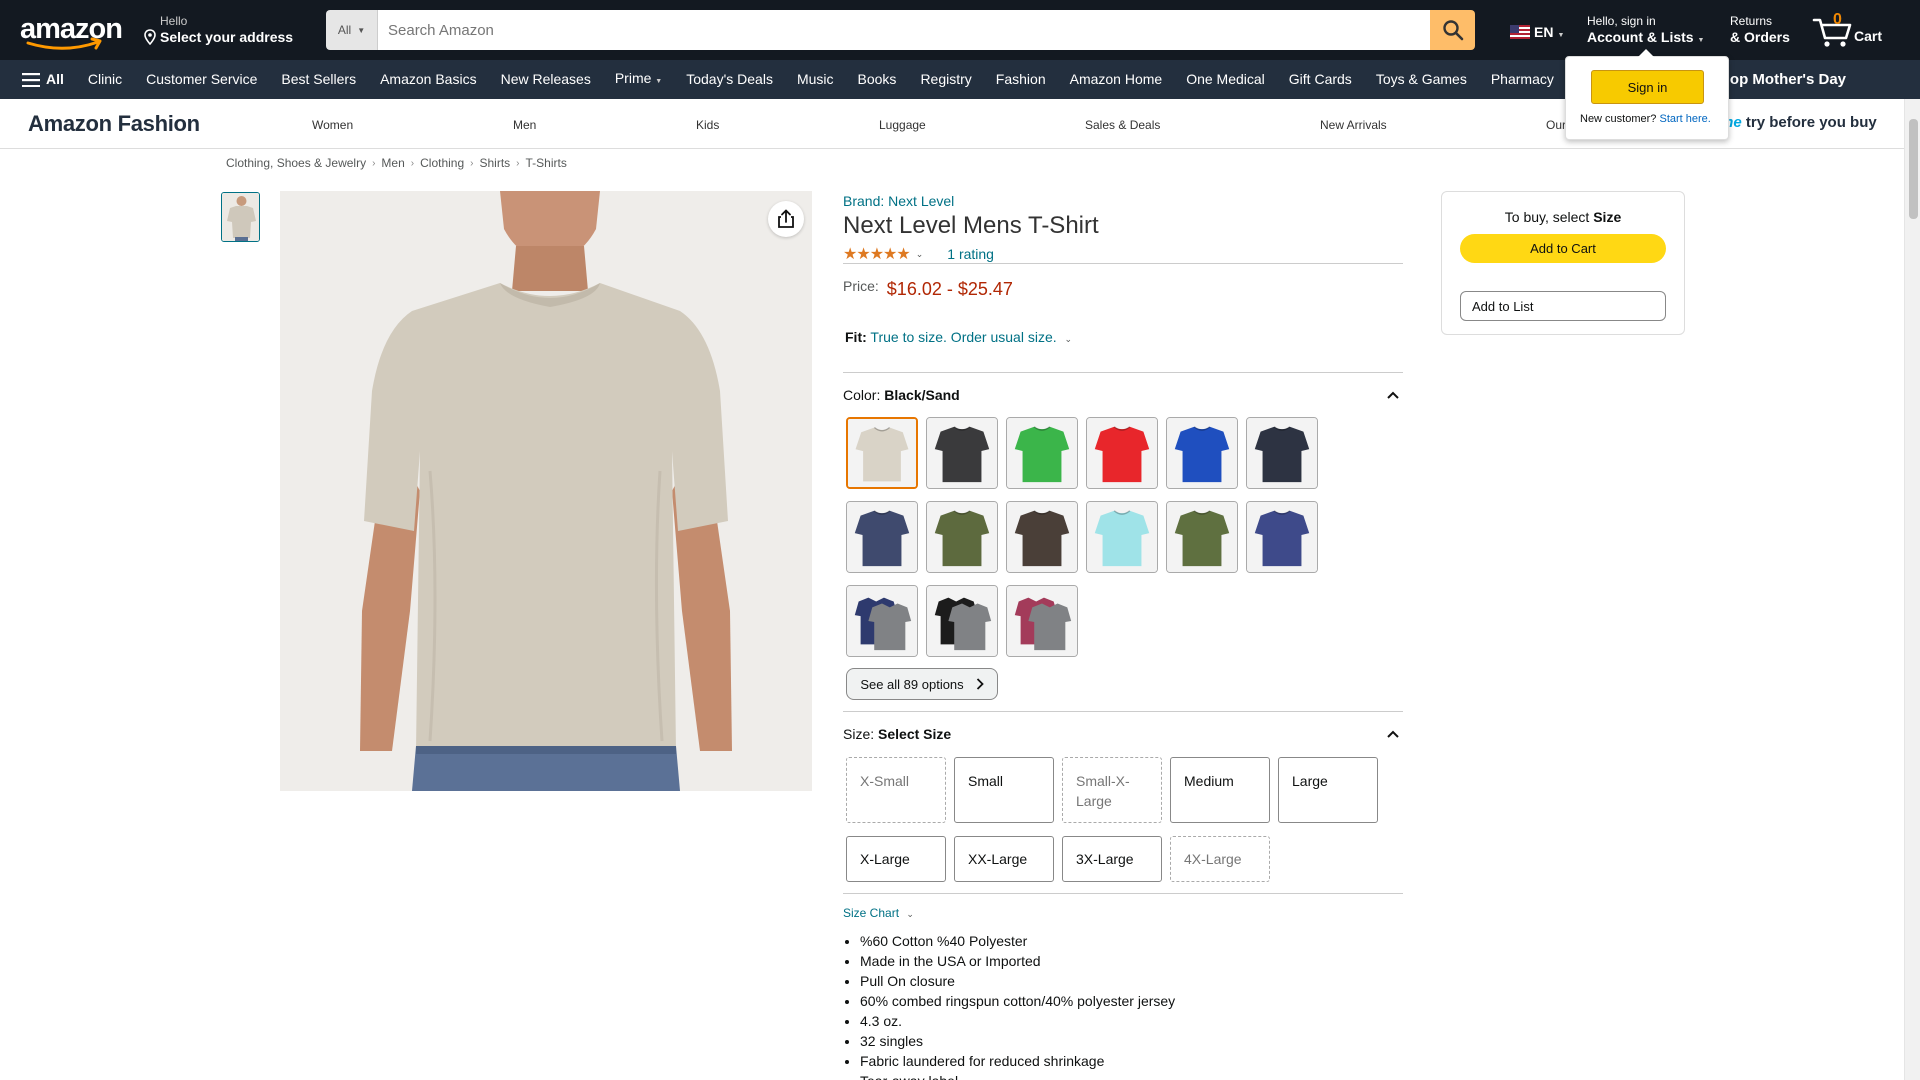 The width and height of the screenshot is (1920, 1080). I want to click on image-thumbnail, so click(240, 217).